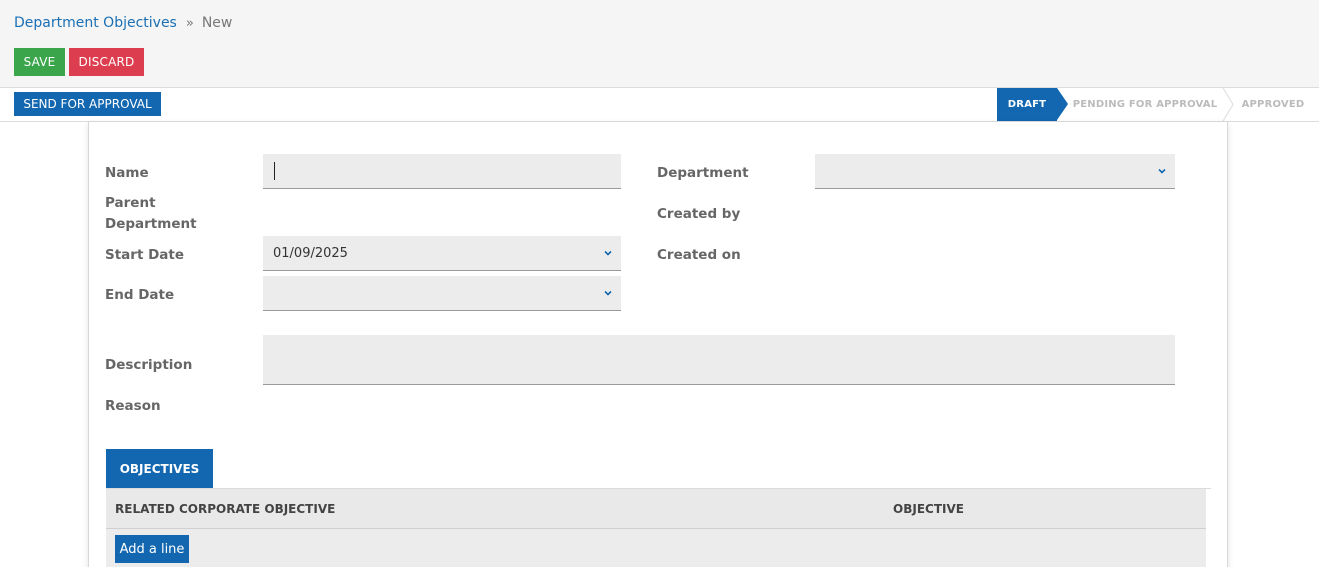 This screenshot has height=567, width=1319. What do you see at coordinates (1027, 104) in the screenshot?
I see `stage-draft: DRAFT` at bounding box center [1027, 104].